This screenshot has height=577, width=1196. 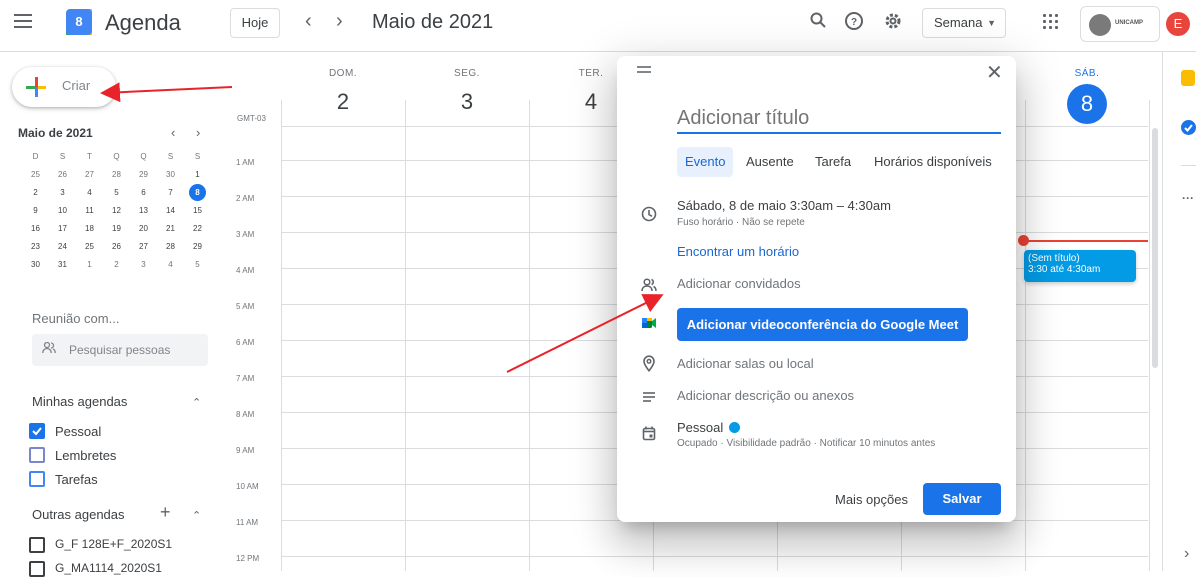 I want to click on search-people-input: Pesquisar pessoas, so click(x=120, y=350).